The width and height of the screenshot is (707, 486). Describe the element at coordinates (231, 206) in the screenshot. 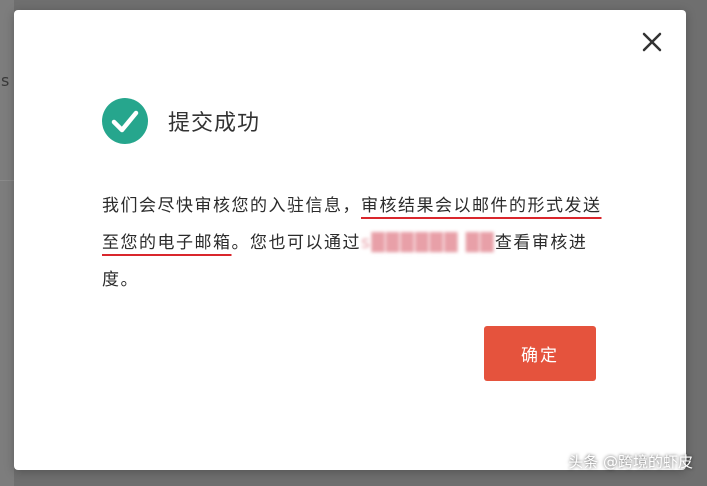

I see `message-part-1: 我们会尽快审核您的入驻信息，` at that location.